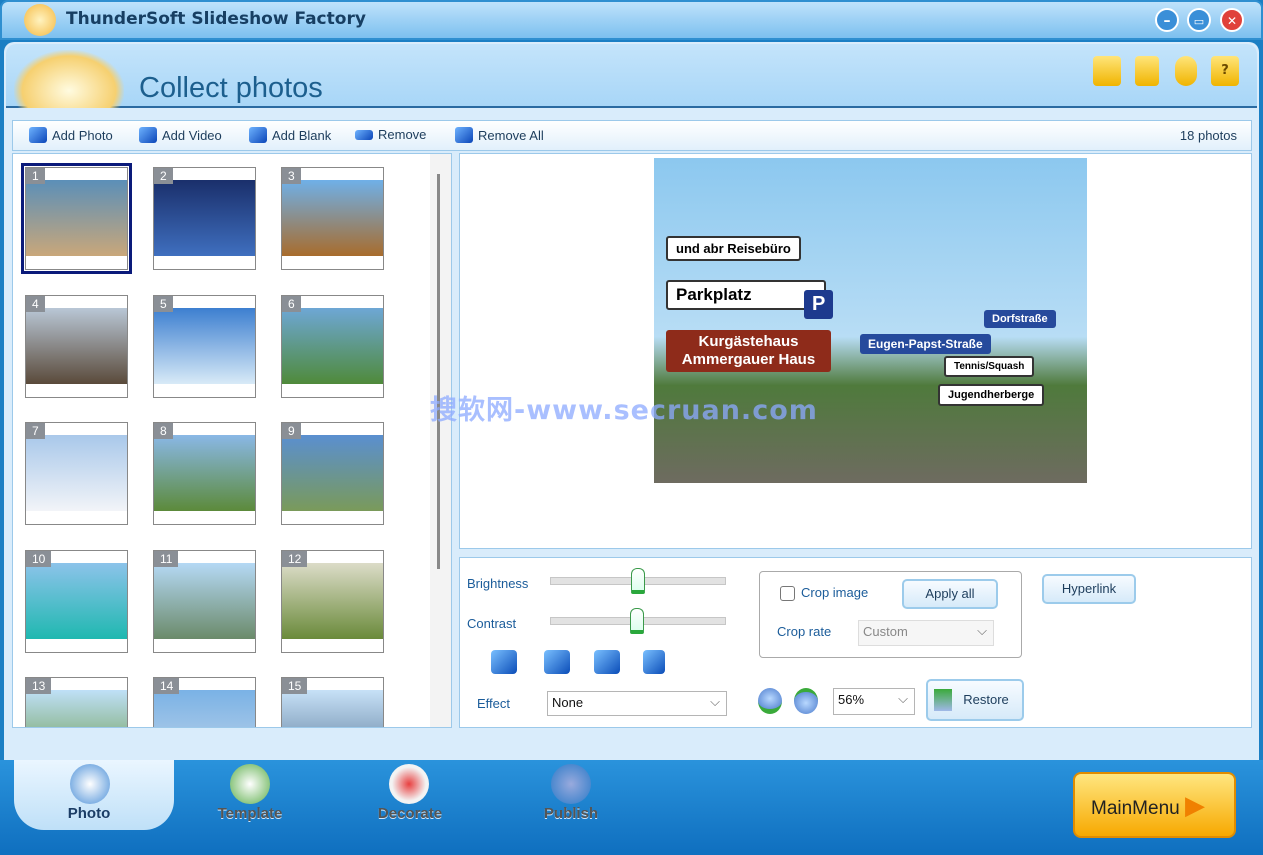 This screenshot has height=855, width=1263. I want to click on remove-button: Remove, so click(390, 134).